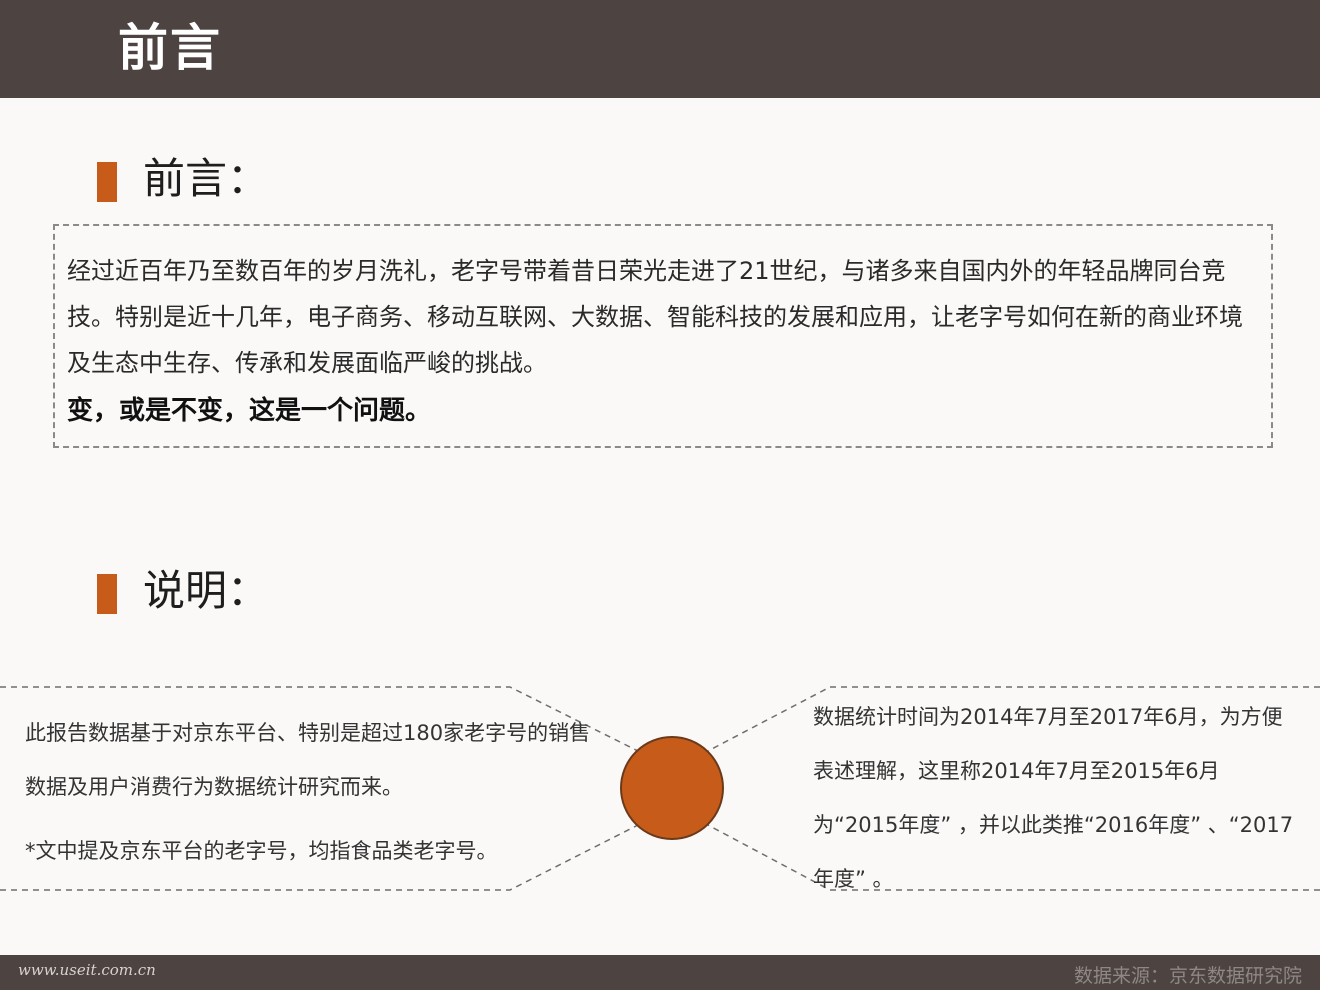  Describe the element at coordinates (660, 972) in the screenshot. I see `footer-bar: www.useit.com.cn 数据来源：京东数据研究院` at that location.